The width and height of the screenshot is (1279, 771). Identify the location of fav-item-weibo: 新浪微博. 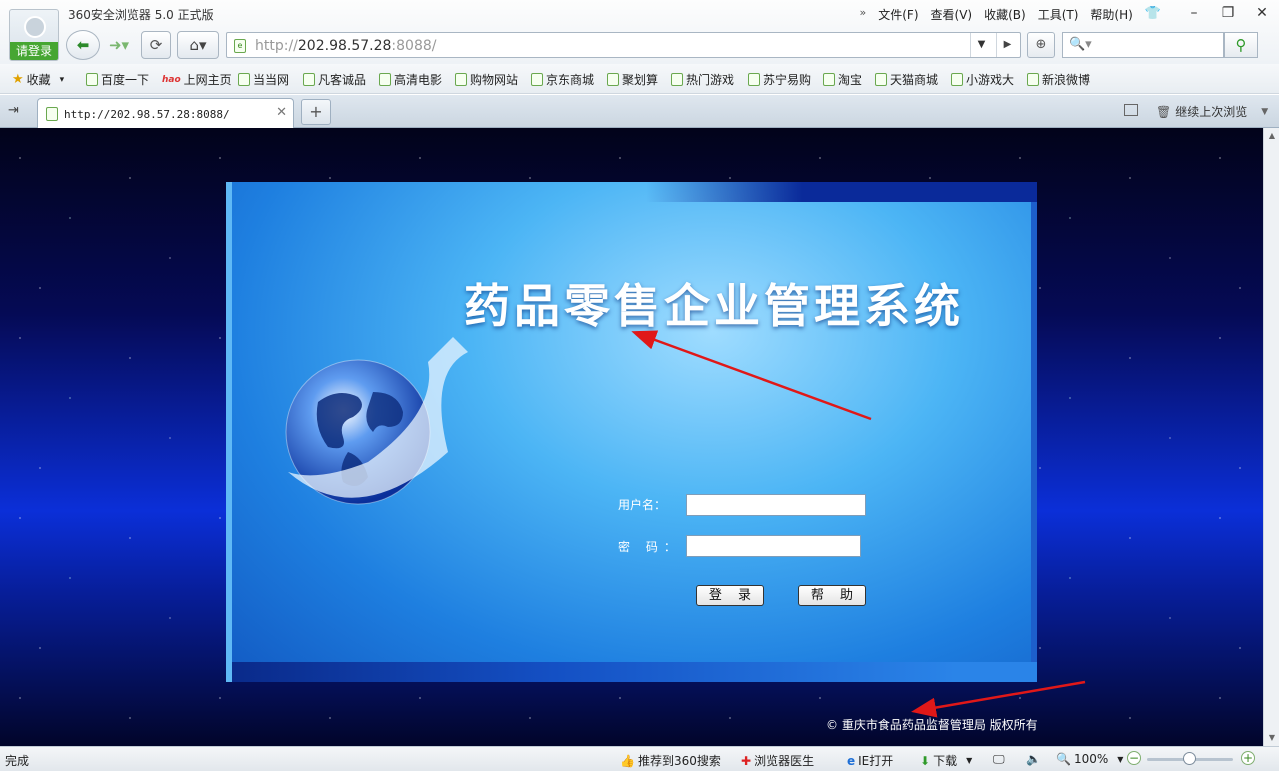
(1058, 79).